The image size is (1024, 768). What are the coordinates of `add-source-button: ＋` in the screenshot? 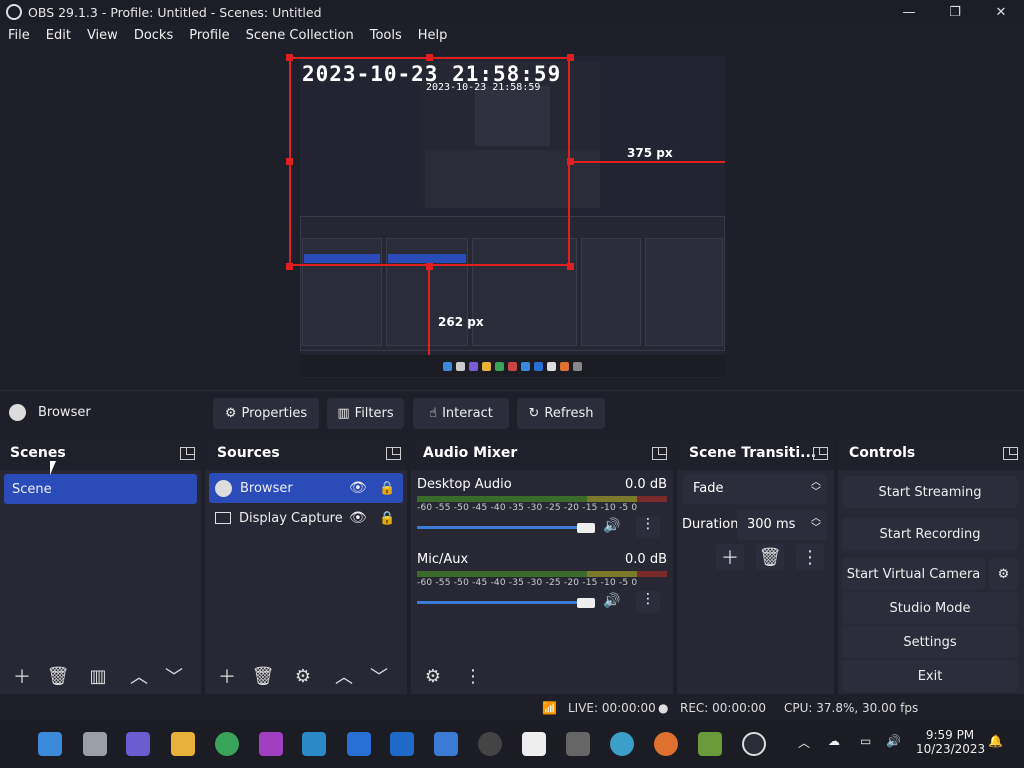 It's located at (227, 676).